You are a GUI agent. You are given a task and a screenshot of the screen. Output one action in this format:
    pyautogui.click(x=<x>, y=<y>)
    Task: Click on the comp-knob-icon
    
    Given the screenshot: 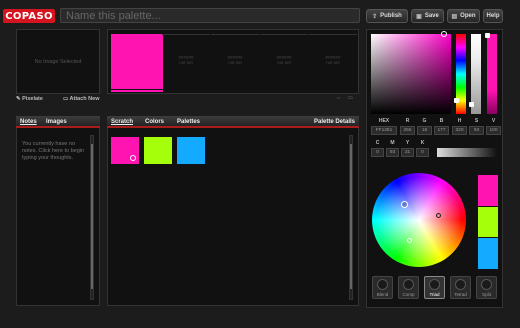 What is the action you would take?
    pyautogui.click(x=408, y=284)
    